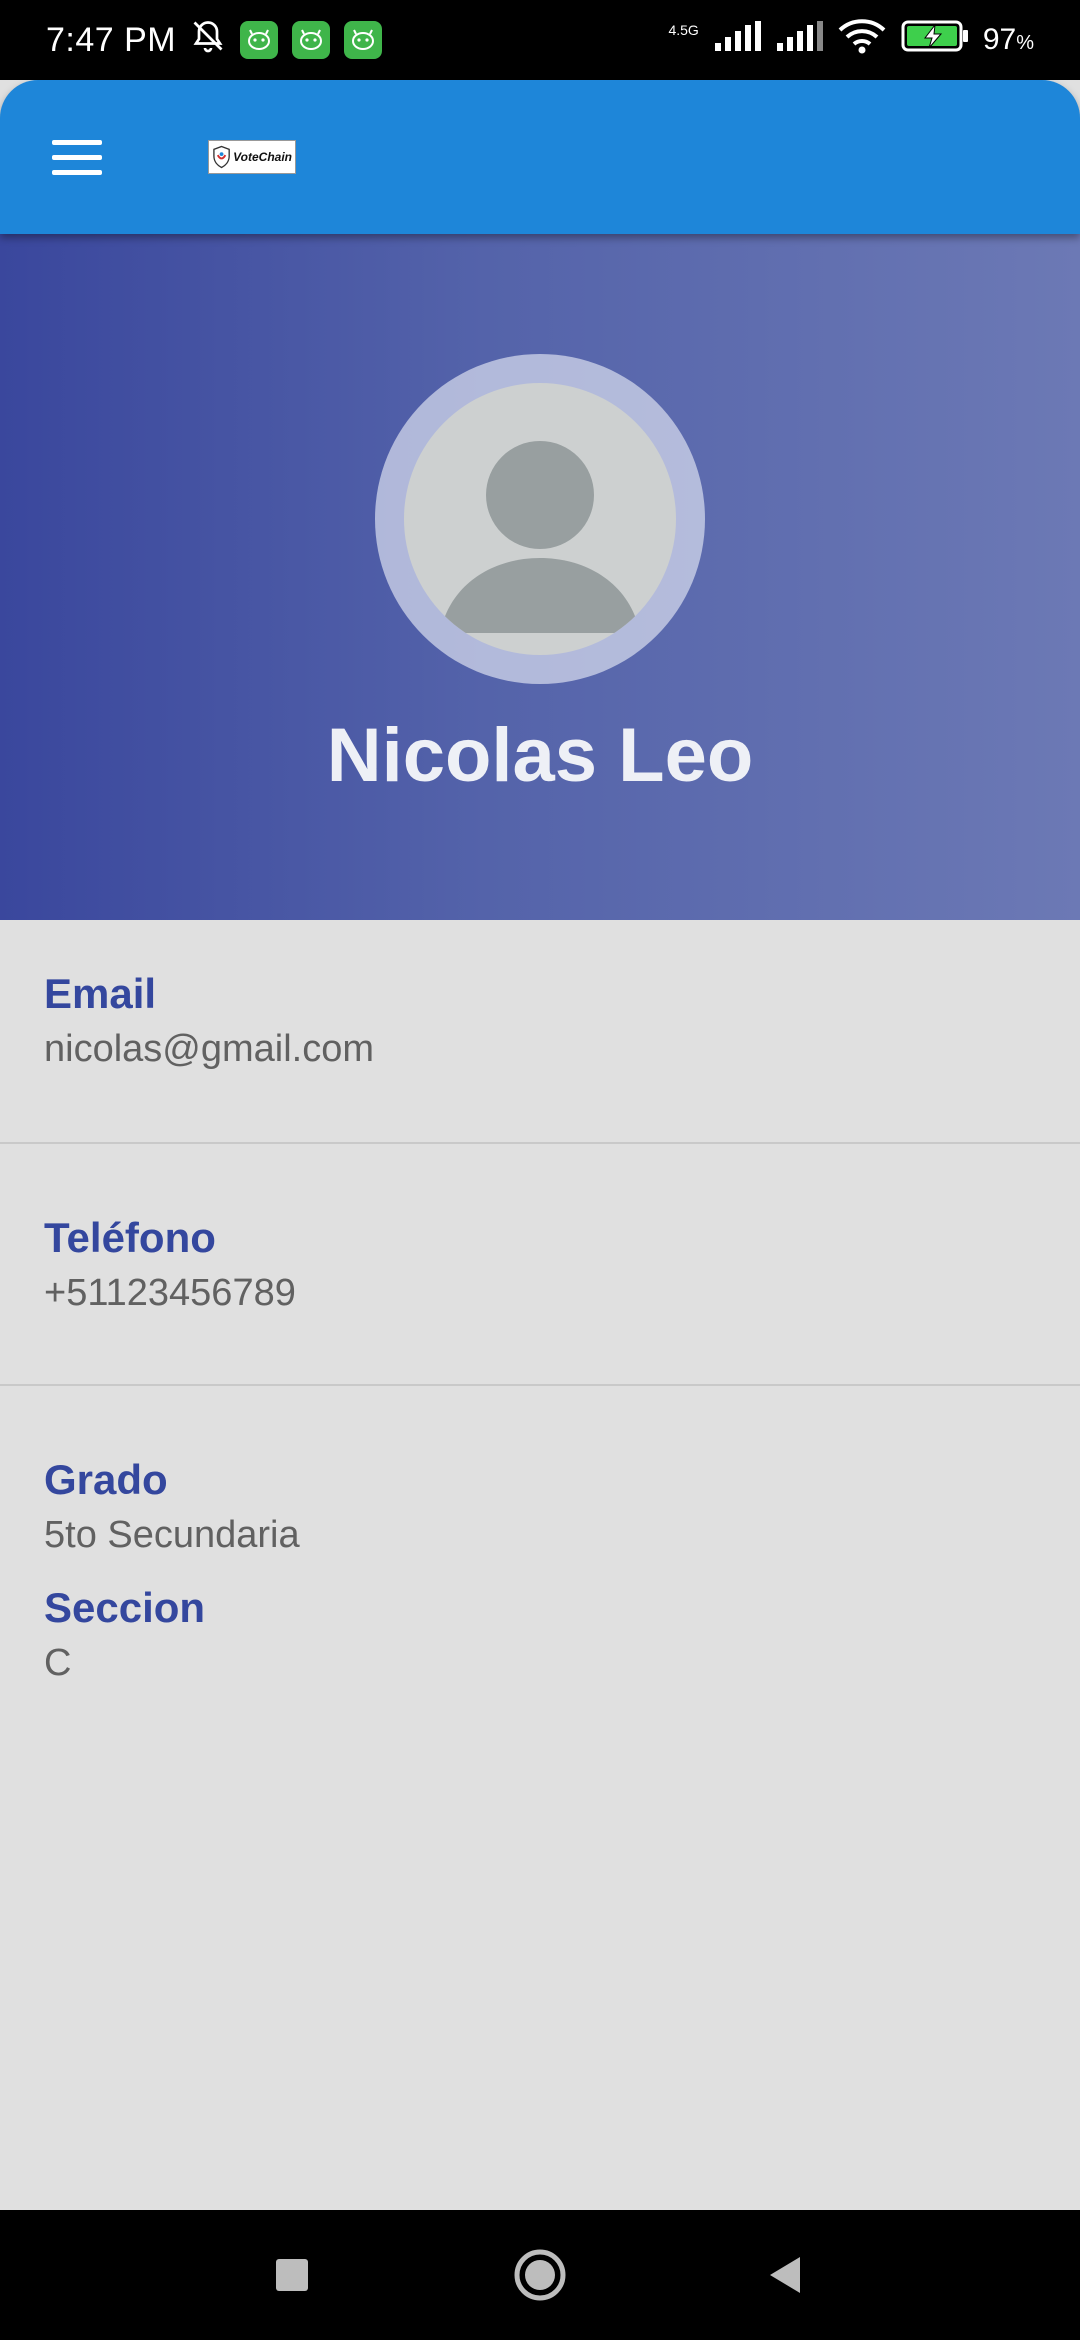 This screenshot has height=2340, width=1080. I want to click on info-label: Teléfono, so click(130, 1237).